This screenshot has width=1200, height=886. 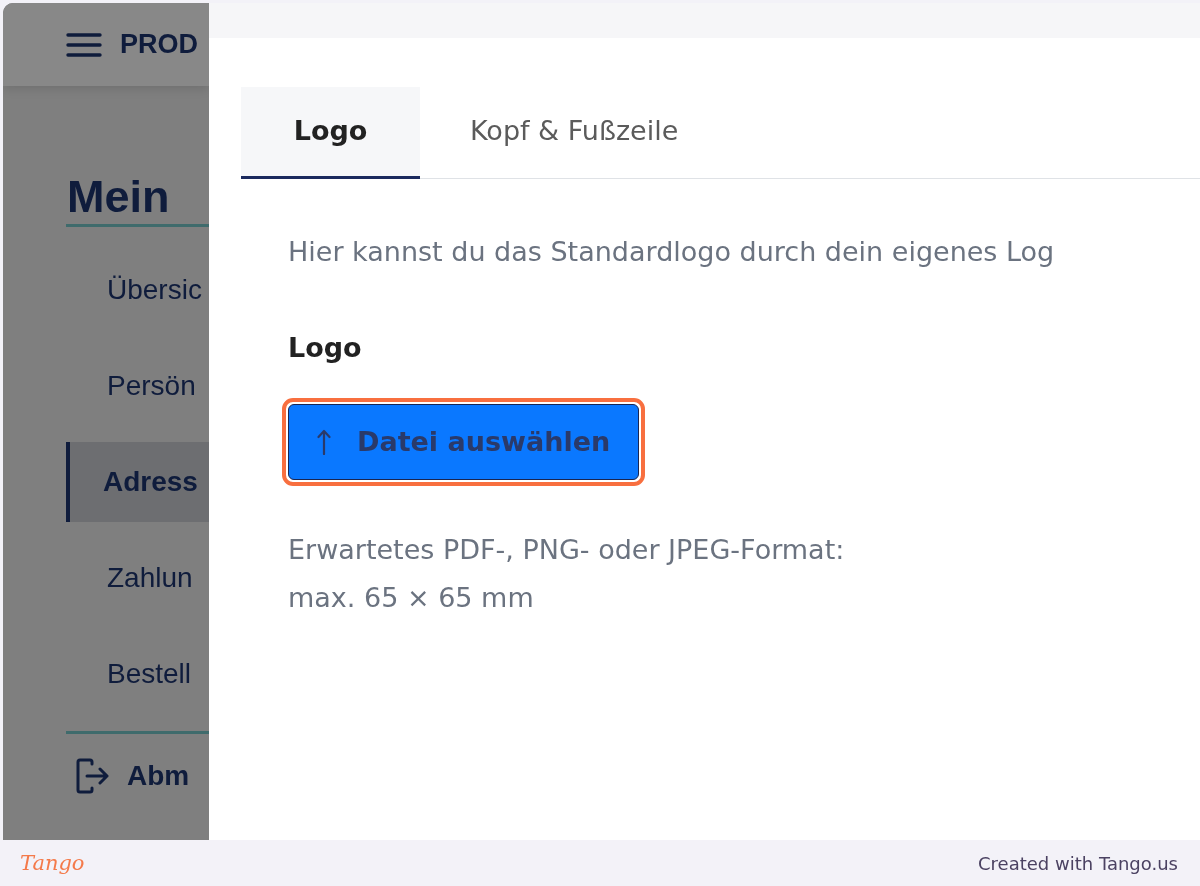 What do you see at coordinates (92, 776) in the screenshot?
I see `exit-arrow-icon` at bounding box center [92, 776].